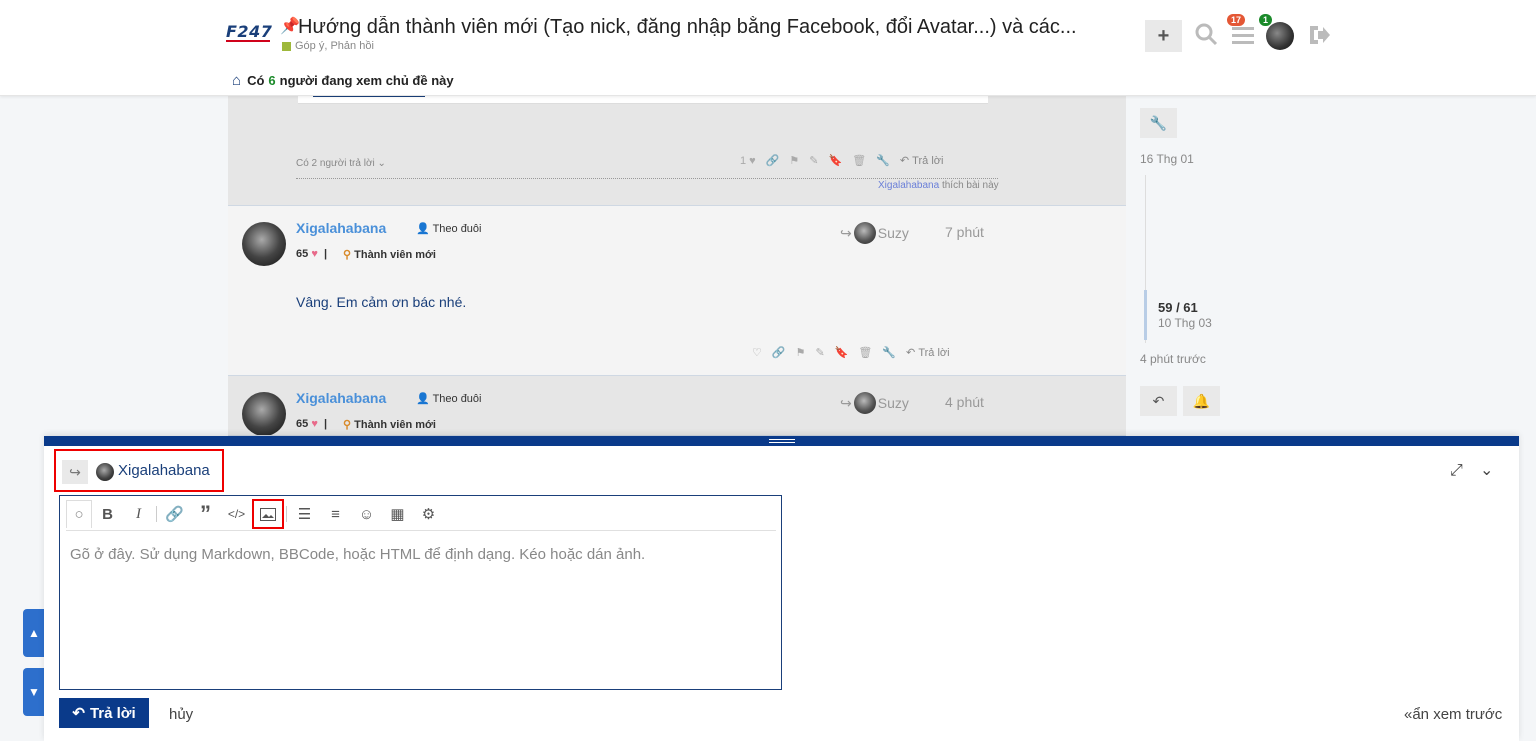 The width and height of the screenshot is (1536, 741). I want to click on topic-admin-button: 🔧, so click(1158, 123).